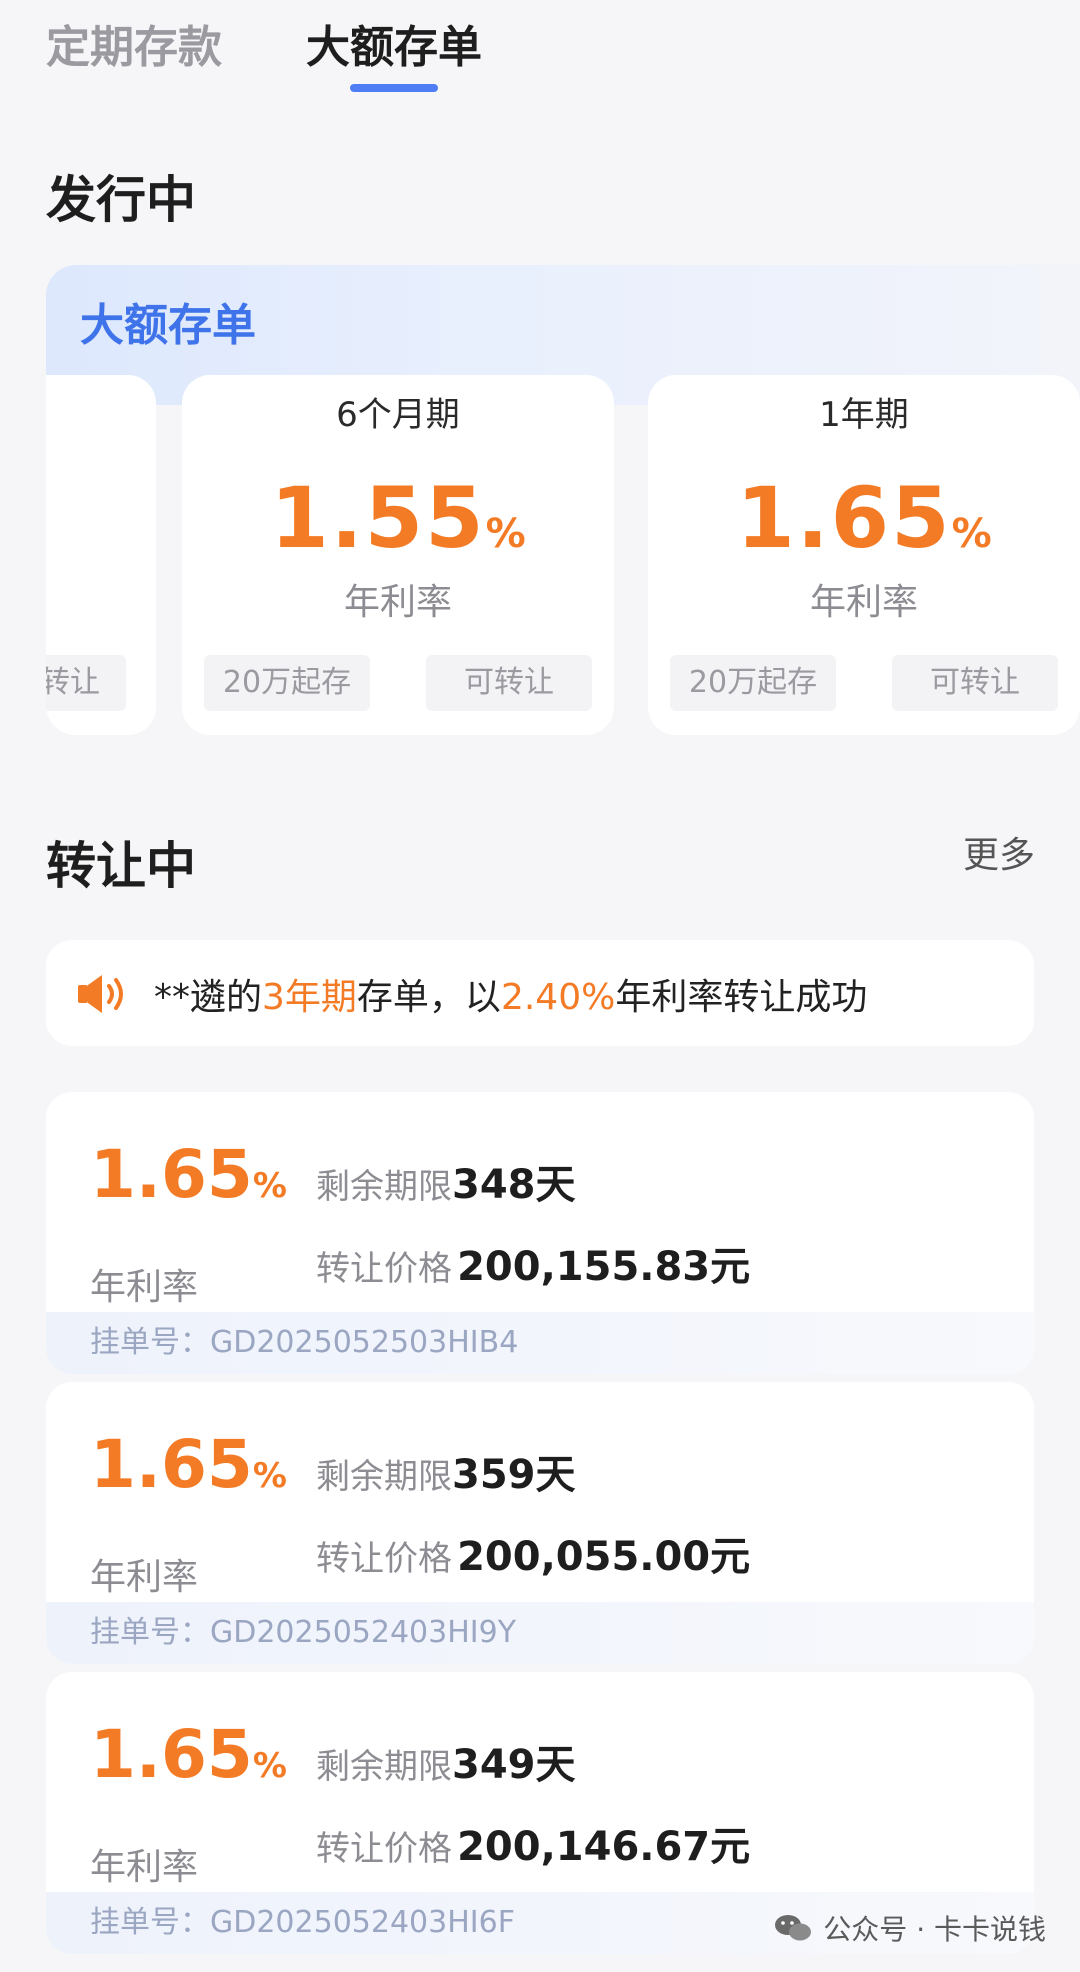 The image size is (1080, 1972). I want to click on active-tab-indicator, so click(394, 88).